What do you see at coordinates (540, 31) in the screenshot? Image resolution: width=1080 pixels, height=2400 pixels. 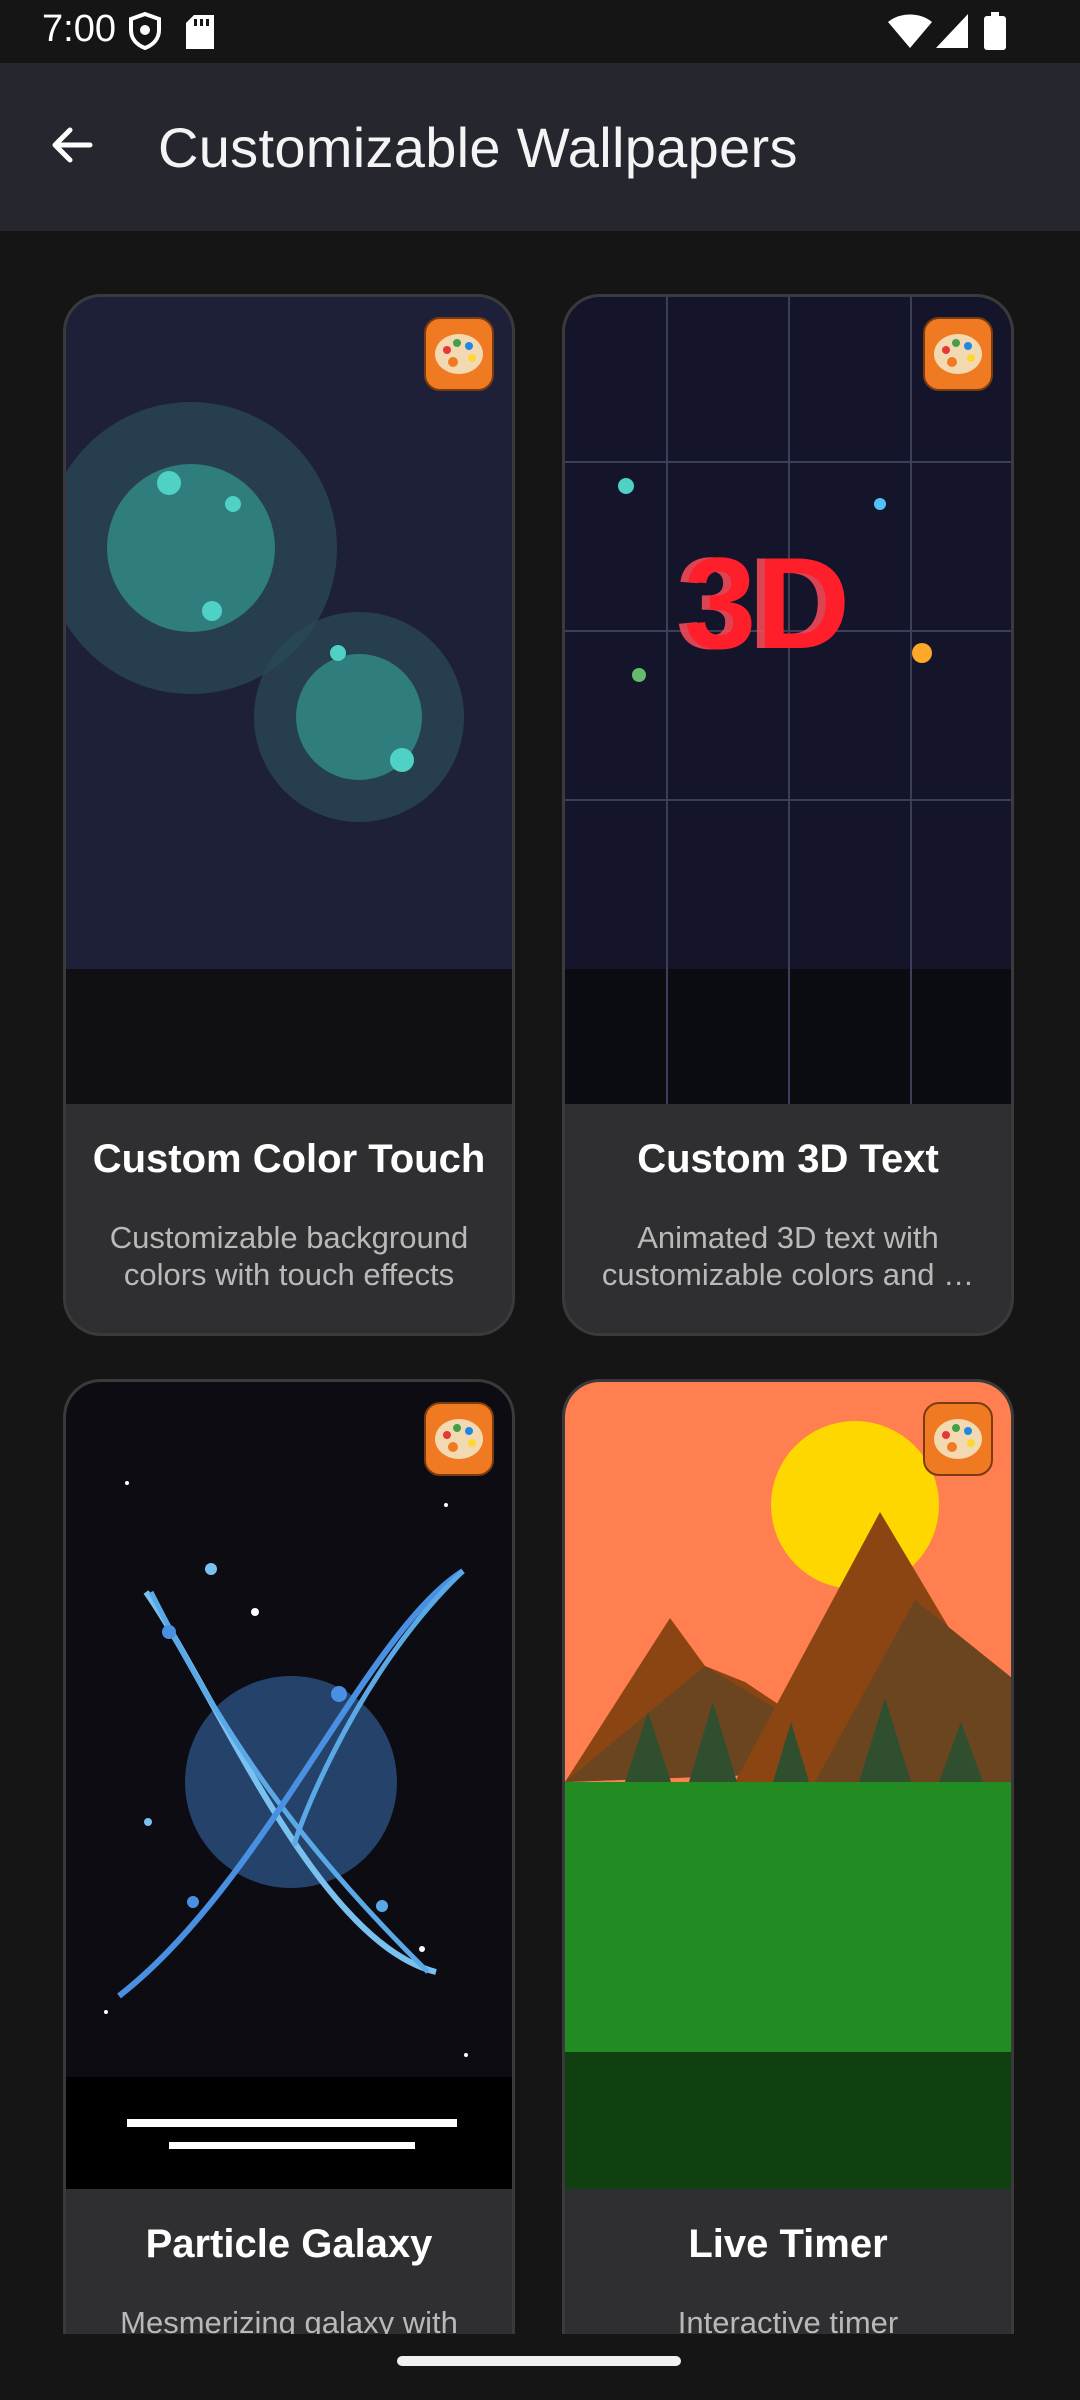 I see `status-bar: 7:00` at bounding box center [540, 31].